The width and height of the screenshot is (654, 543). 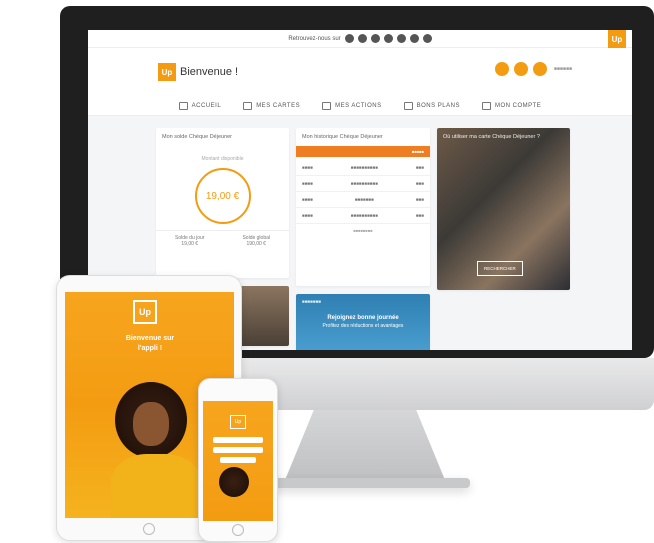 I want to click on promo-tag: ■■■■■■■, so click(x=312, y=301).